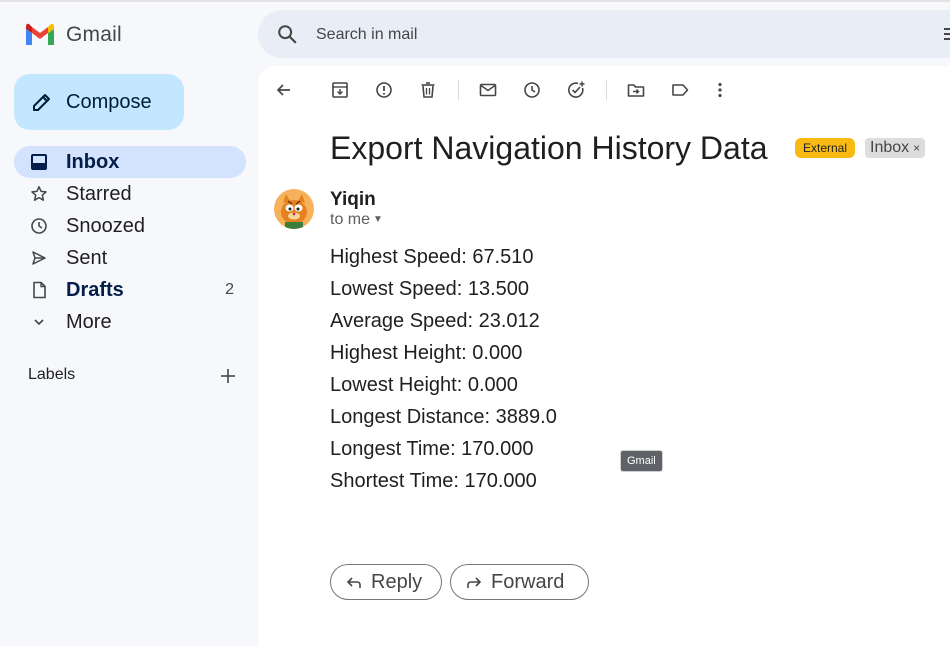 This screenshot has width=950, height=646. Describe the element at coordinates (39, 290) in the screenshot. I see `draft-icon` at that location.